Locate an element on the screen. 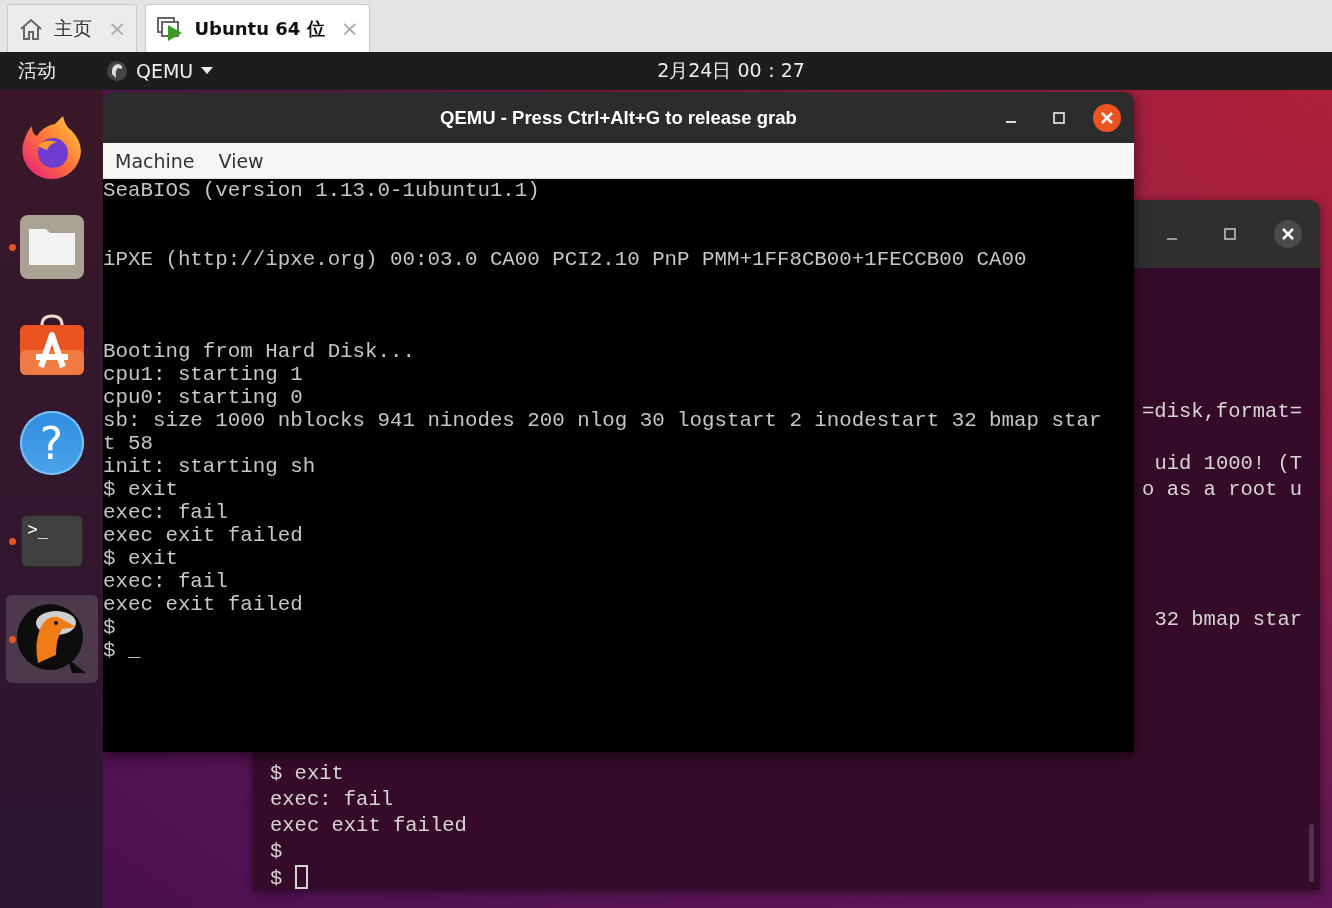 The height and width of the screenshot is (908, 1332). terminal-line: $ exit is located at coordinates (307, 774).